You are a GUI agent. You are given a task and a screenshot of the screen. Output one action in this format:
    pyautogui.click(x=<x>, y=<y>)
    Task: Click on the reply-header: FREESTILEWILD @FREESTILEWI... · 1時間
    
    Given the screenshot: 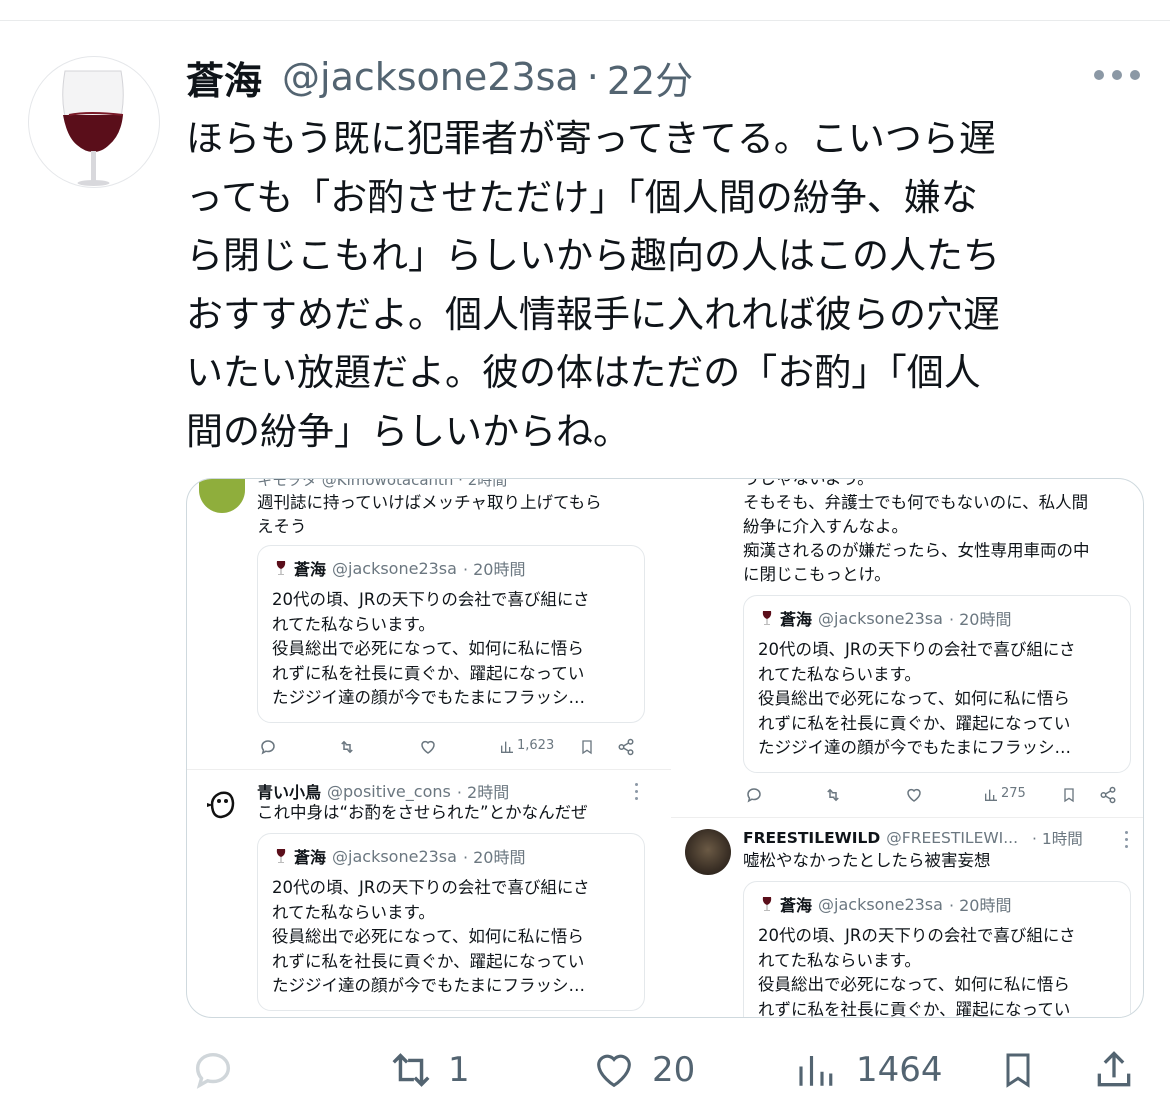 What is the action you would take?
    pyautogui.click(x=913, y=838)
    